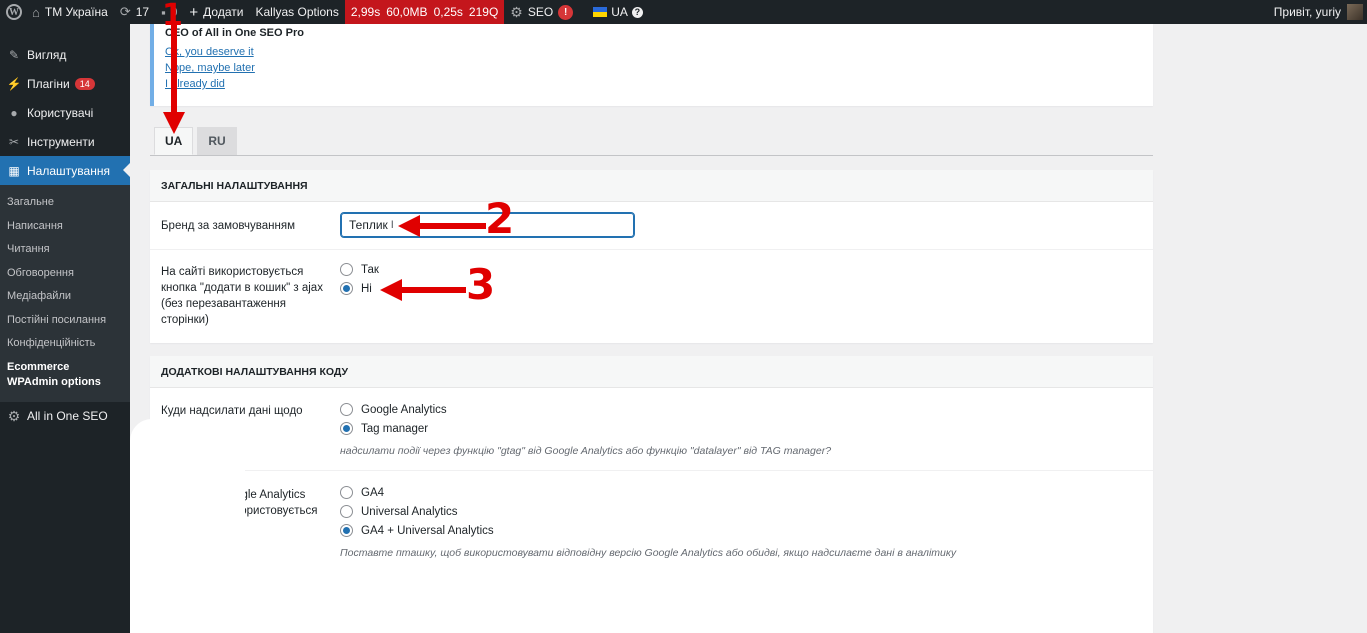 The image size is (1367, 633). What do you see at coordinates (14, 112) in the screenshot?
I see `user-icon: ●` at bounding box center [14, 112].